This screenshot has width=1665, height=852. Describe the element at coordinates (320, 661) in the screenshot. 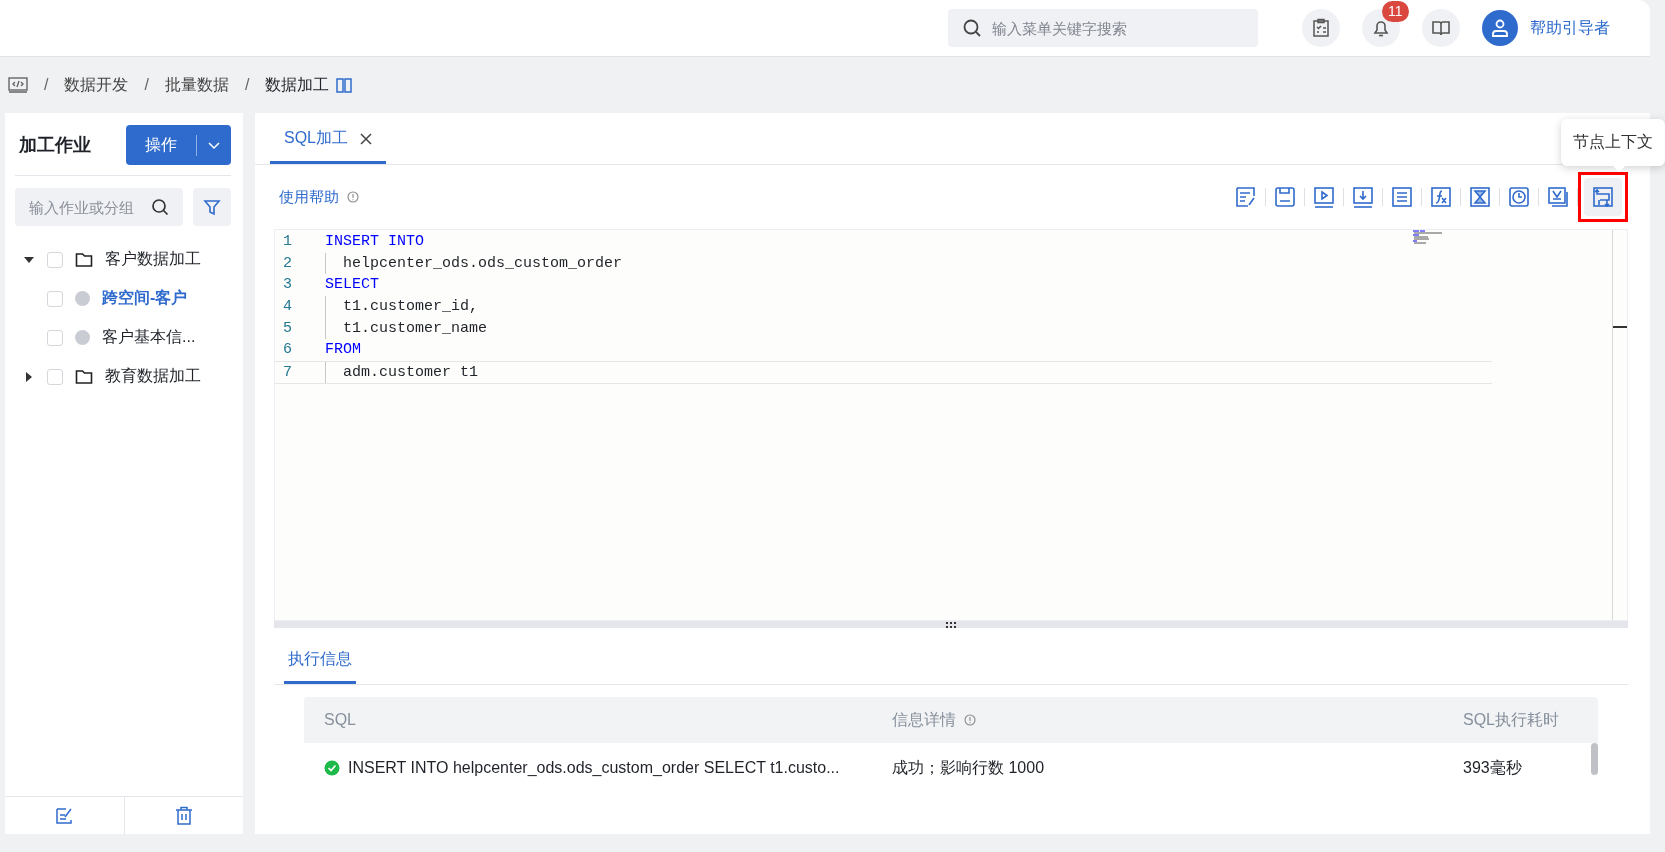

I see `result-tab: 执行信息` at that location.